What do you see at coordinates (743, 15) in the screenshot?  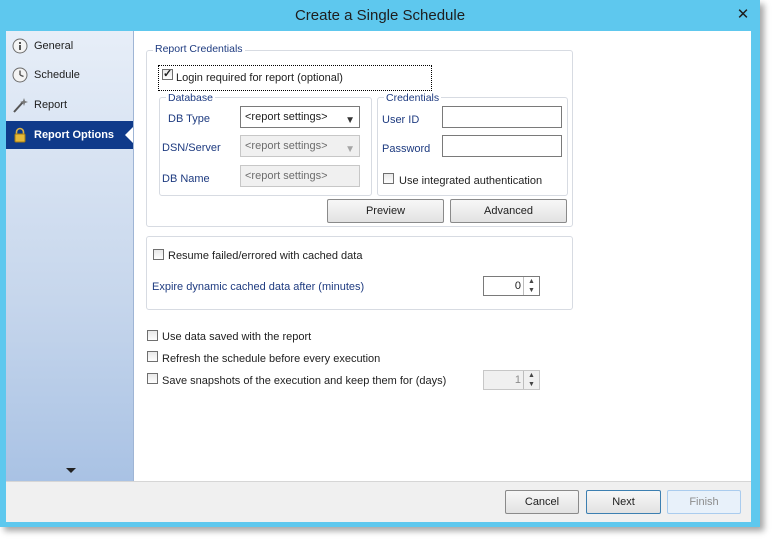 I see `close-icon: ✕` at bounding box center [743, 15].